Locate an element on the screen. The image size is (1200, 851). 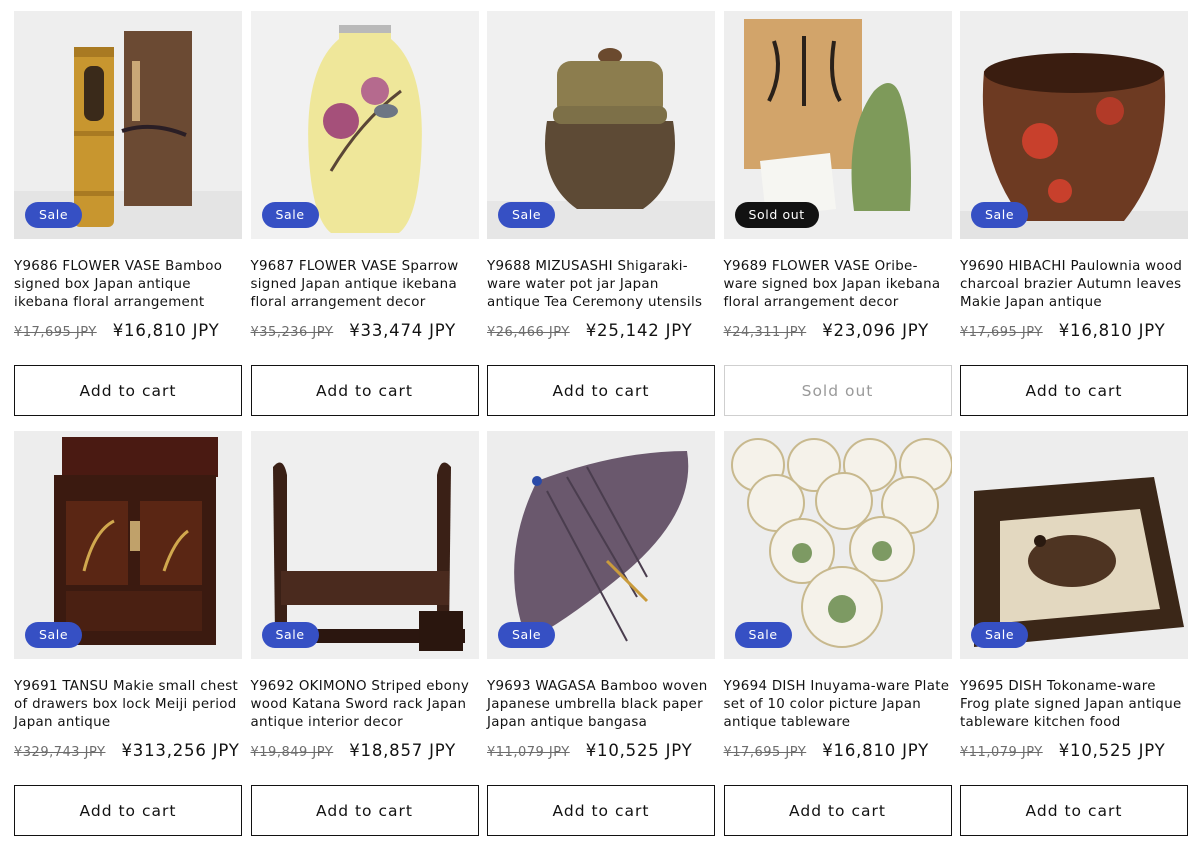
price-row: ¥19,849 JPY ¥18,857 JPY is located at coordinates (365, 756).